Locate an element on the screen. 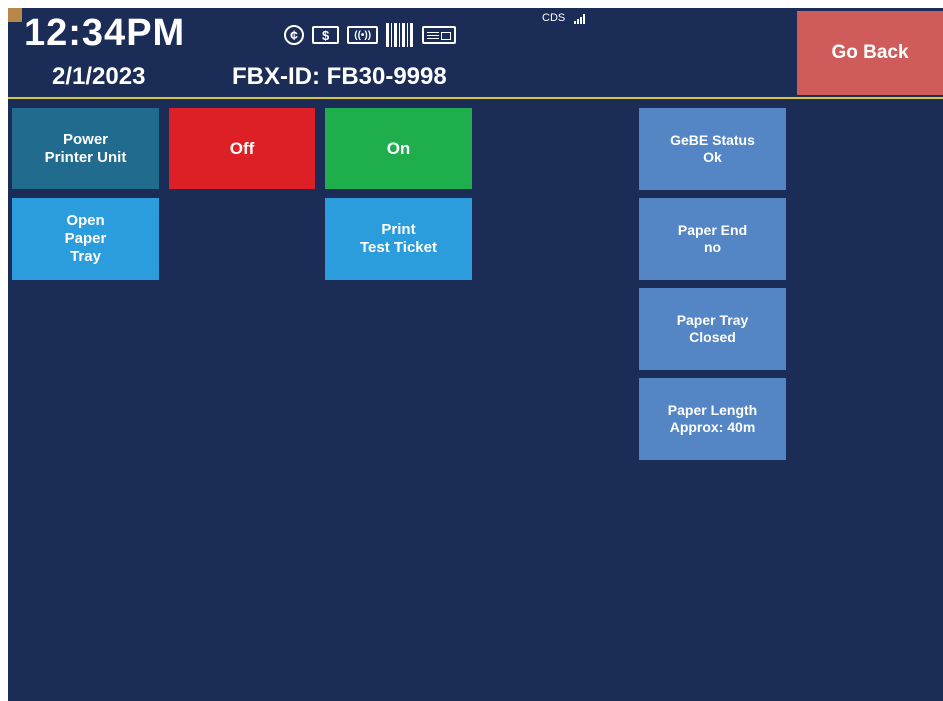 The width and height of the screenshot is (943, 701). open-paper-tray-button: Open Paper Tray is located at coordinates (85, 239).